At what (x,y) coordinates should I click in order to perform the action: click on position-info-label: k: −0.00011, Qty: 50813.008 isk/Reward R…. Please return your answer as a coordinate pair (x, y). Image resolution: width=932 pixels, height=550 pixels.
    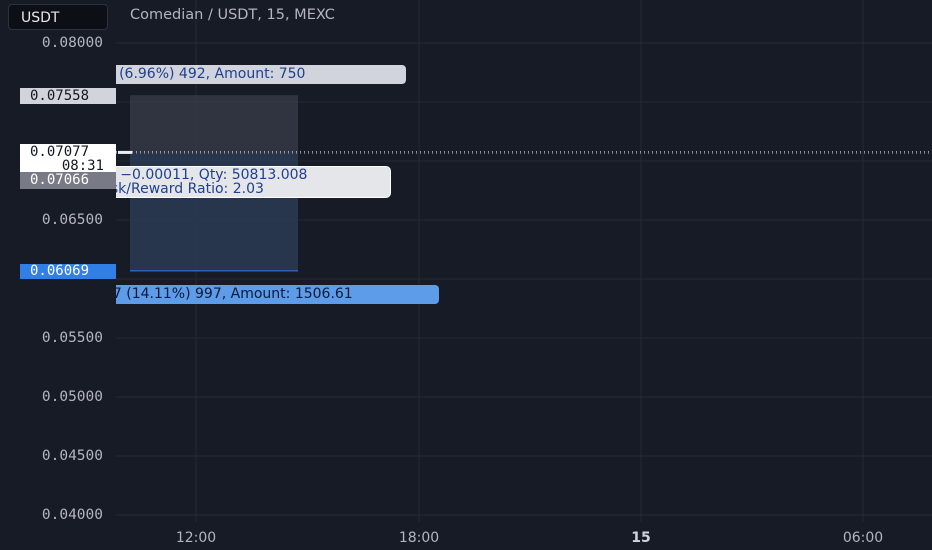
    Looking at the image, I should click on (253, 182).